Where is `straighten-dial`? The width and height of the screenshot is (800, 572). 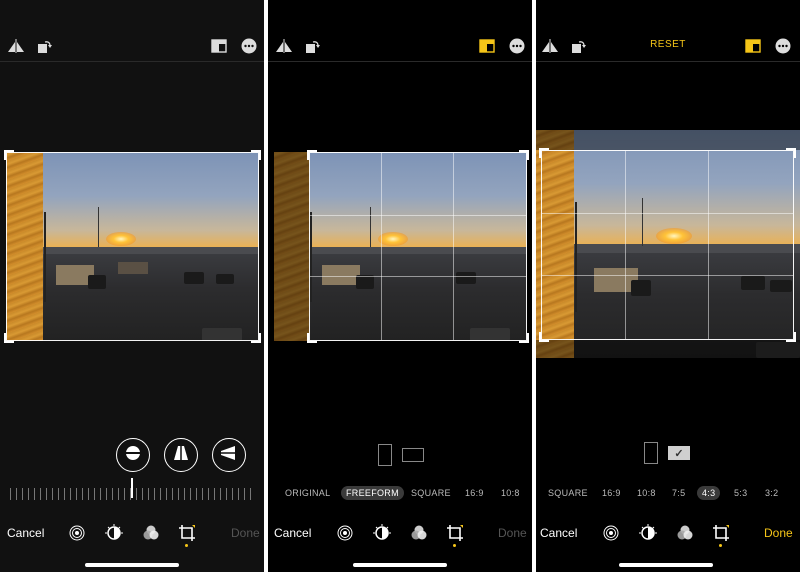
straighten-dial is located at coordinates (133, 494).